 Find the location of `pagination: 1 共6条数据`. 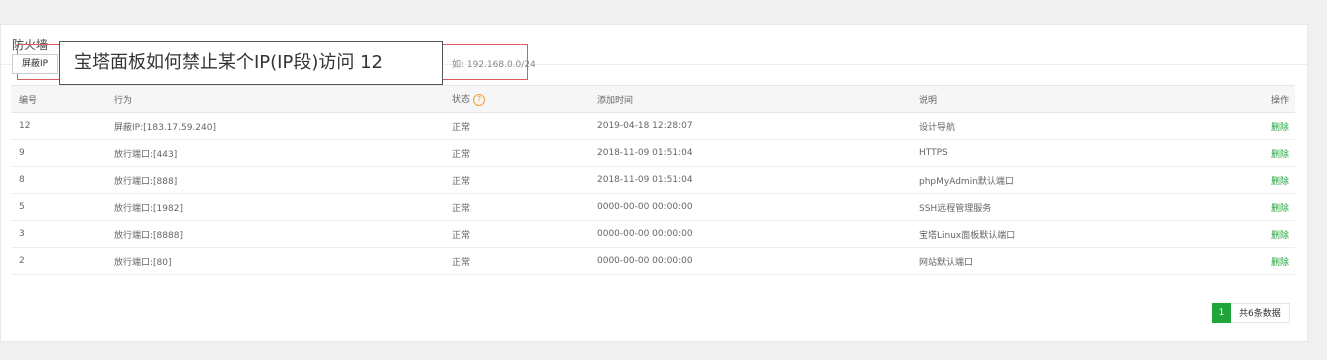

pagination: 1 共6条数据 is located at coordinates (1251, 313).